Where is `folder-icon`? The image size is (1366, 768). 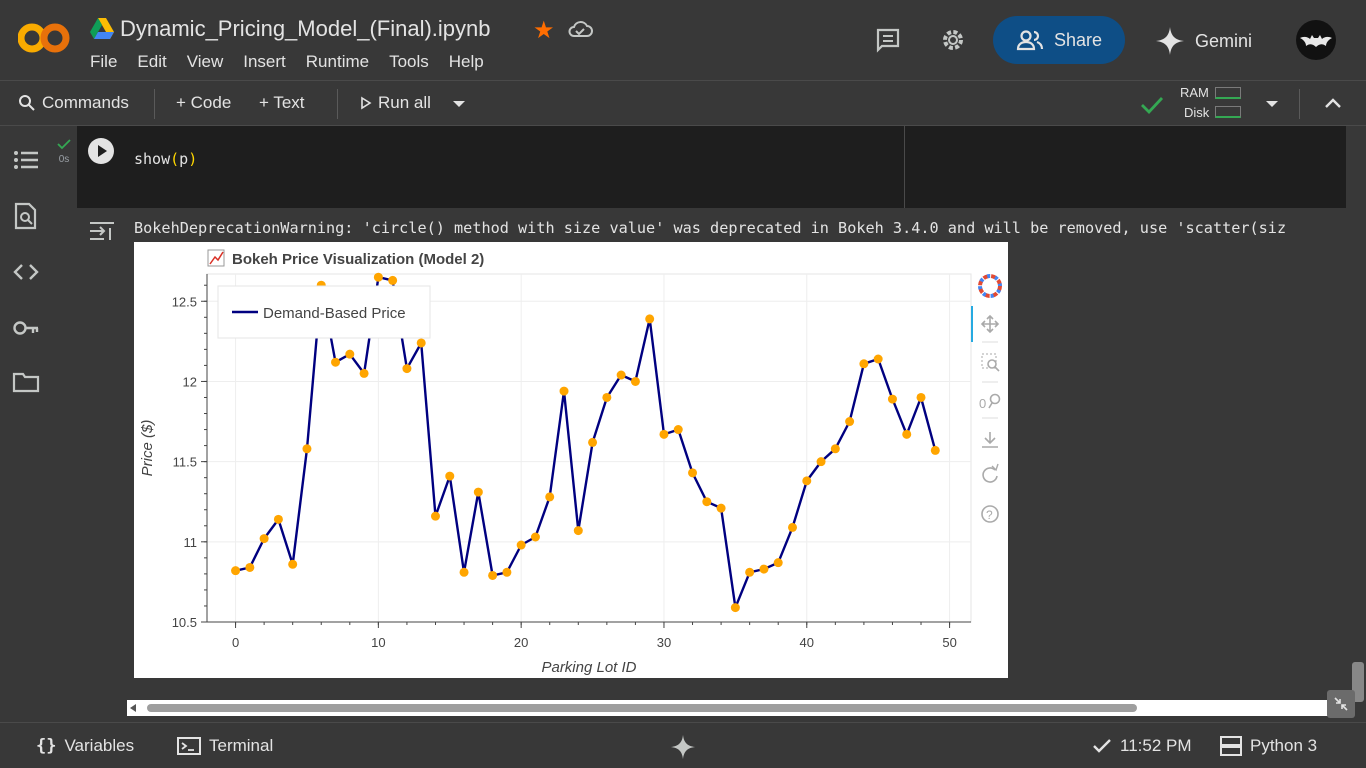 folder-icon is located at coordinates (26, 382).